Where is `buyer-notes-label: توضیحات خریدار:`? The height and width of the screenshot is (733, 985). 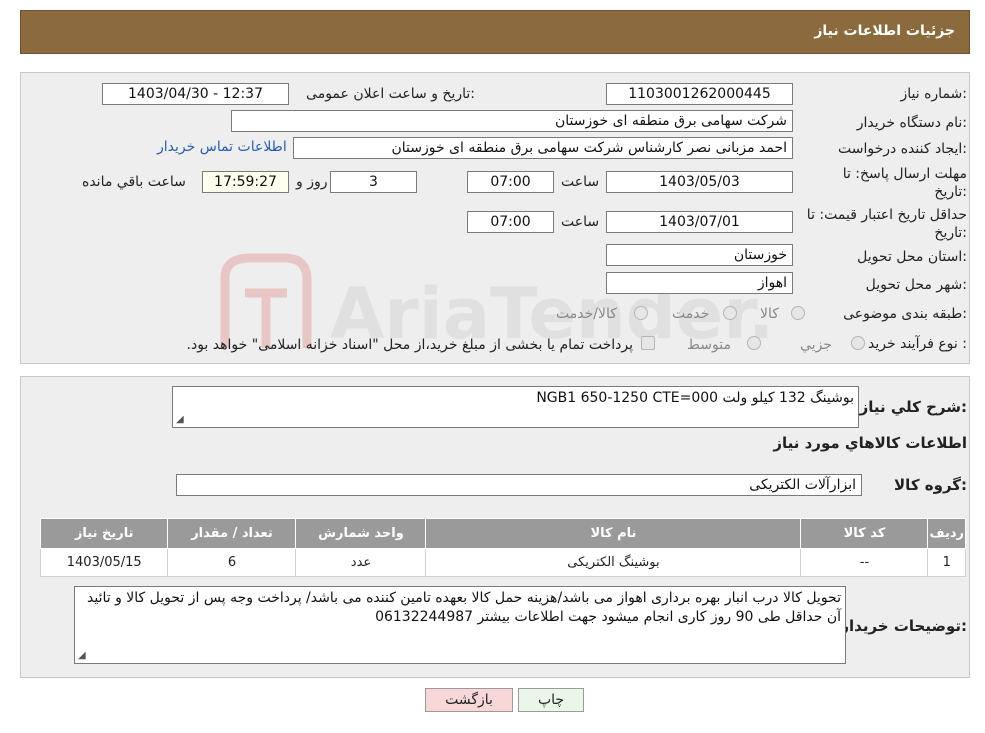
buyer-notes-label: توضیحات خریدار: is located at coordinates (903, 626).